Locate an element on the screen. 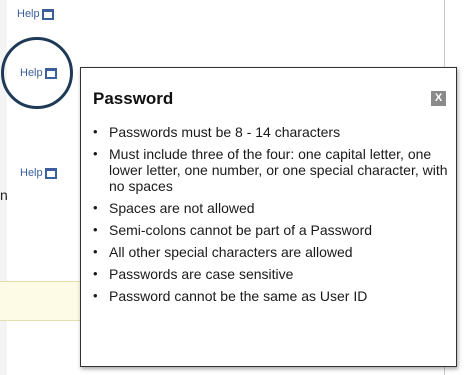 This screenshot has width=474, height=375. highlight-circle is located at coordinates (37, 73).